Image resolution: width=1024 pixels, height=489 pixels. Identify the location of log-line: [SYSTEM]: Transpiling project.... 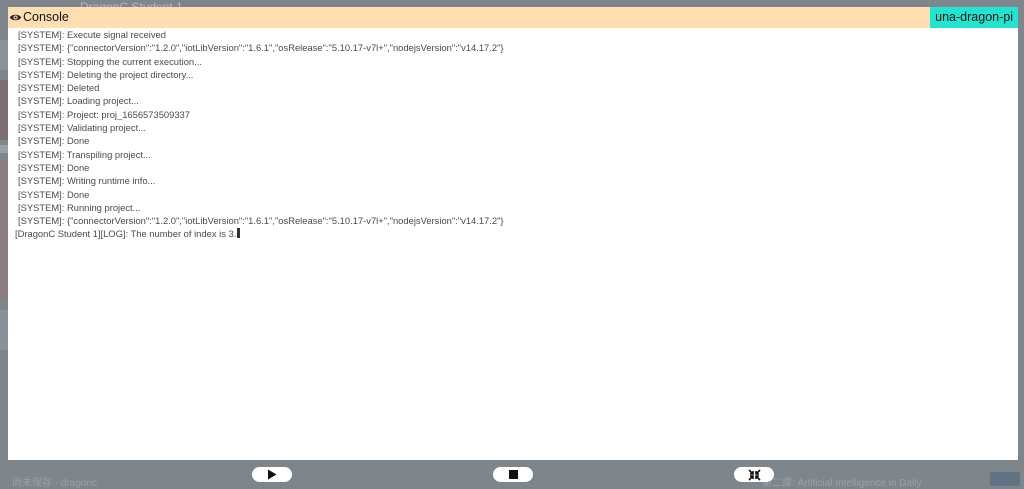
(84, 154).